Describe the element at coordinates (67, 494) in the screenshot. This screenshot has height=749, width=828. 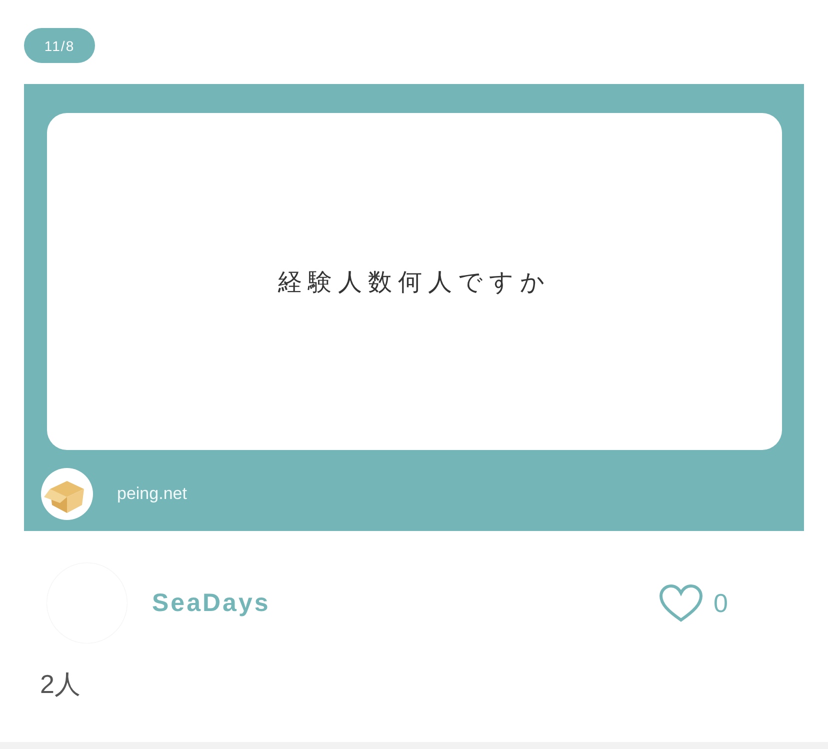
I see `box-icon` at that location.